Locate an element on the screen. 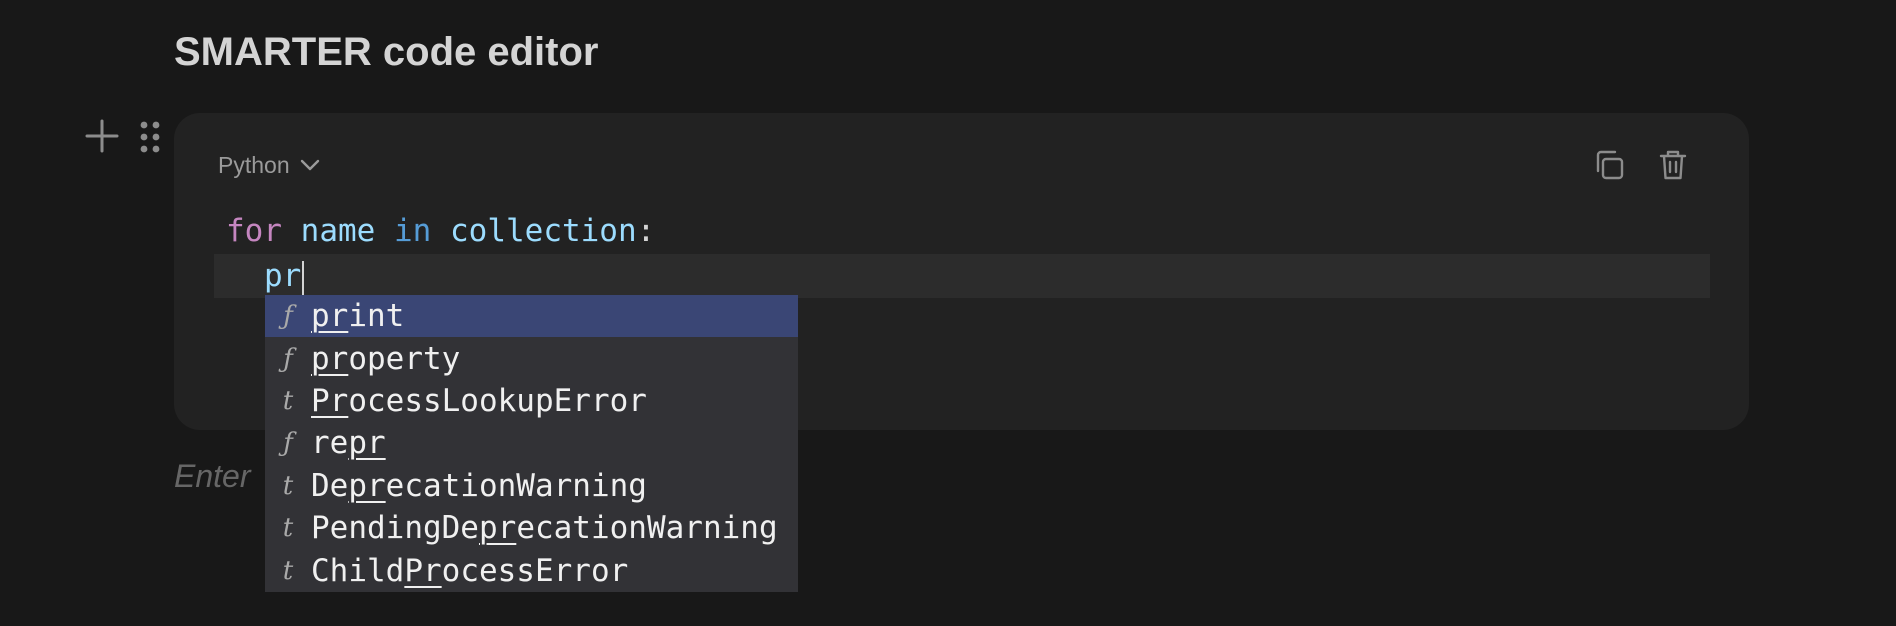 The height and width of the screenshot is (626, 1896). language-select: Python is located at coordinates (269, 165).